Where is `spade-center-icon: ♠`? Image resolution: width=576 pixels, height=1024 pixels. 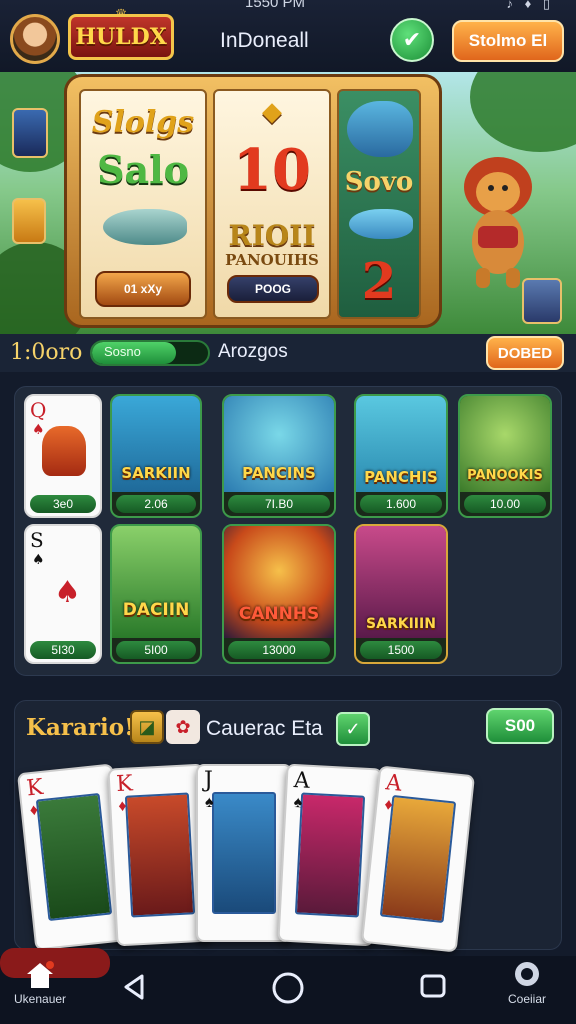 spade-center-icon: ♠ is located at coordinates (67, 592).